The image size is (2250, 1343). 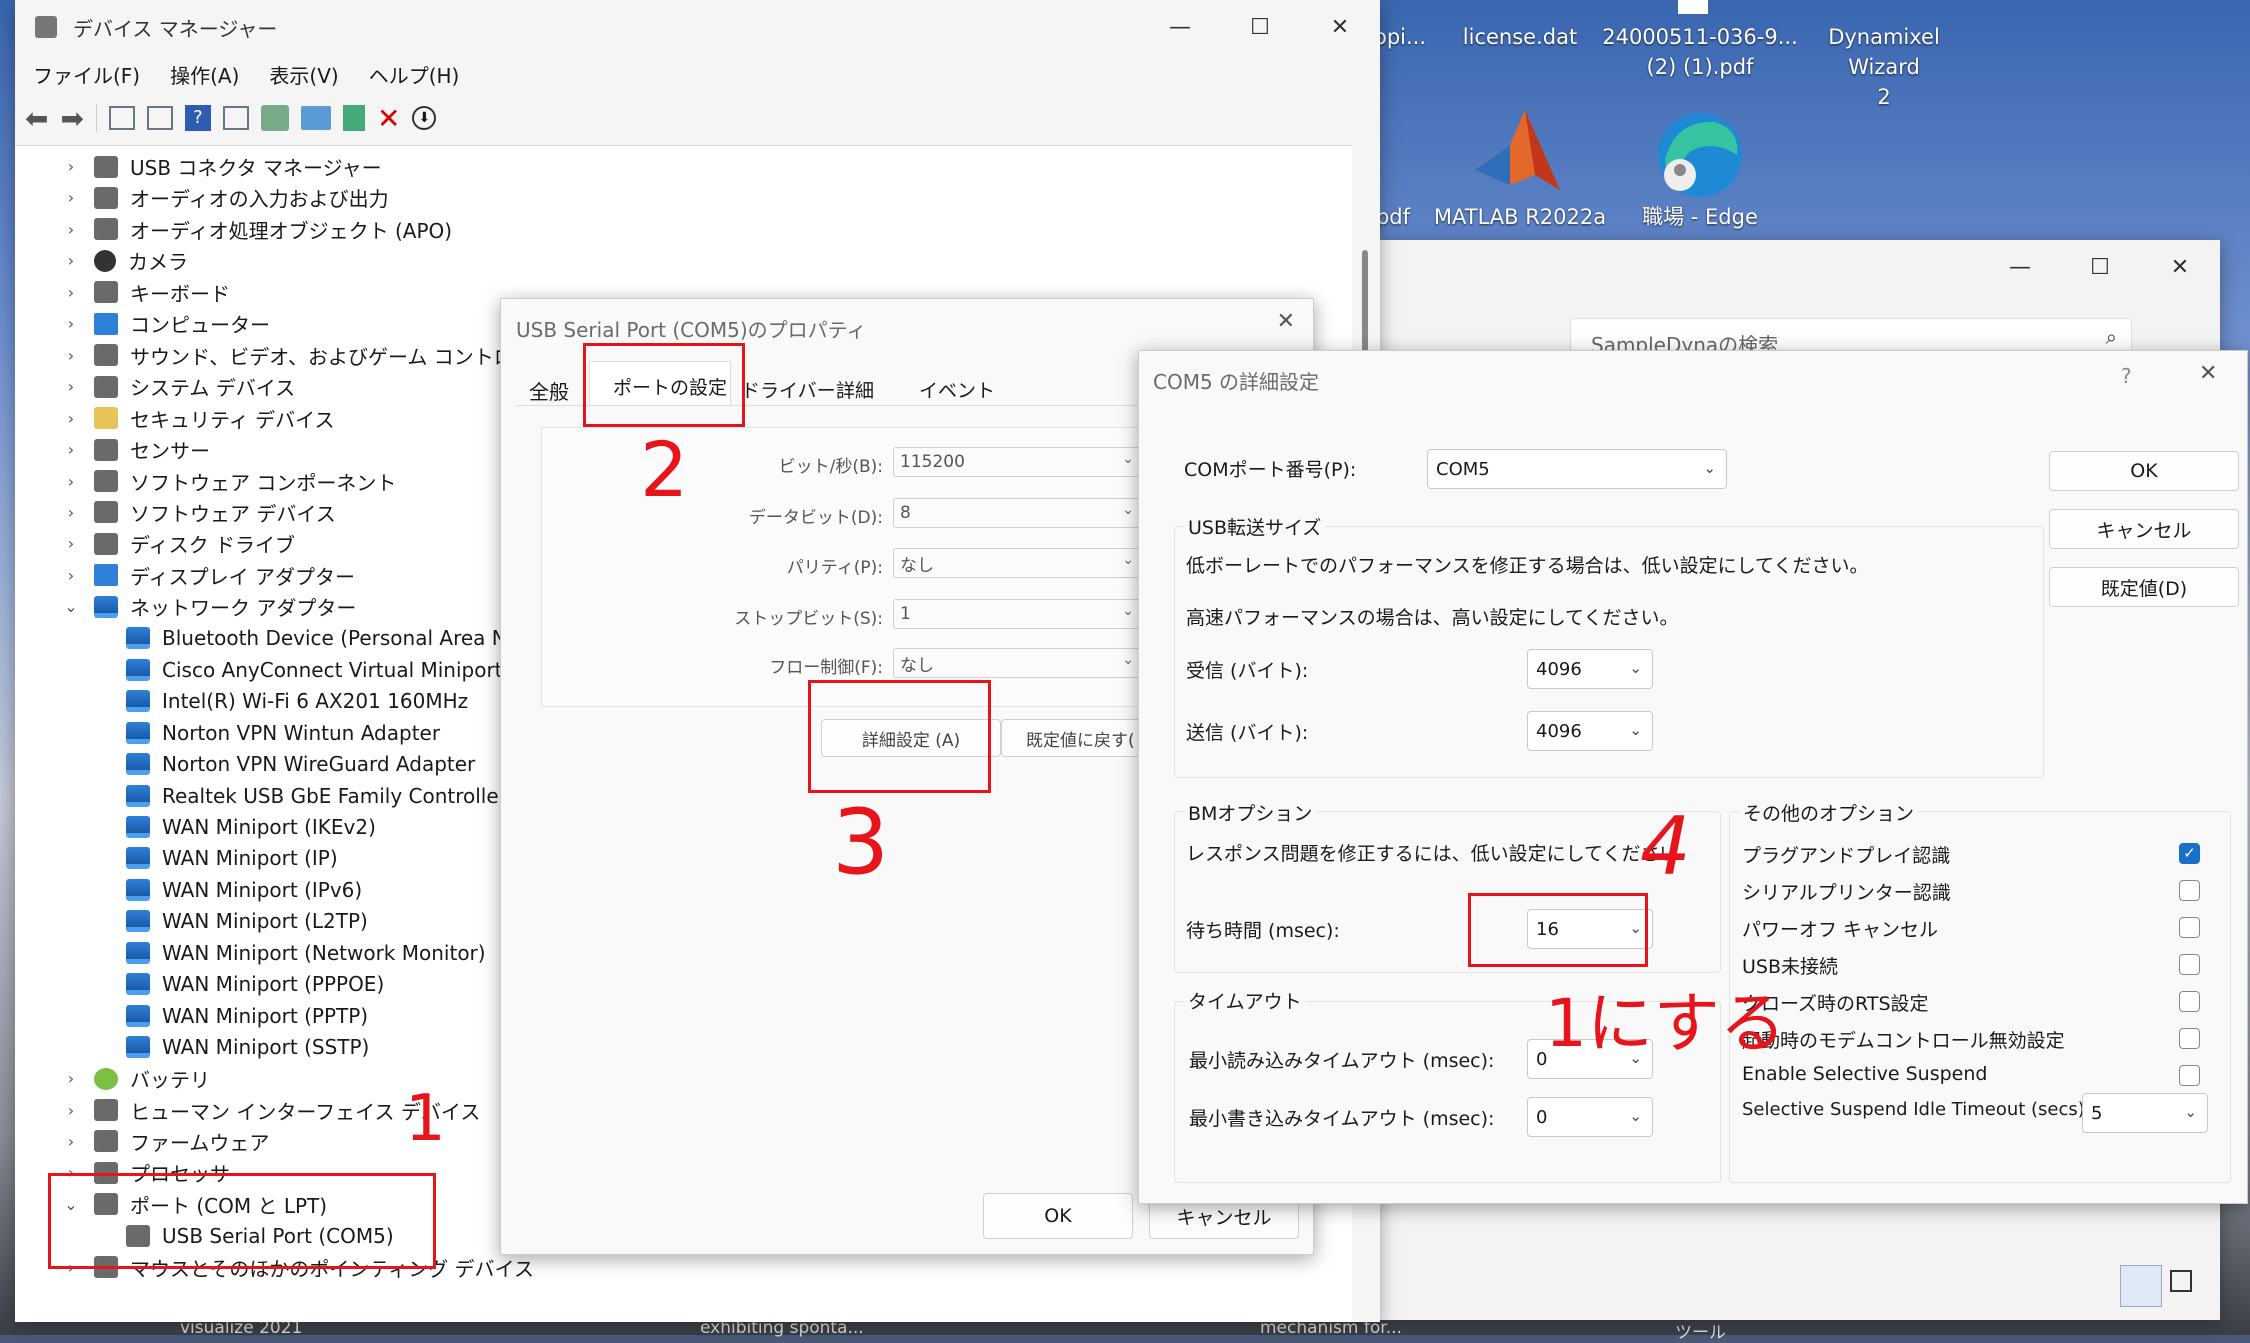 What do you see at coordinates (144, 292) in the screenshot?
I see `tree-category-item: › キーボード` at bounding box center [144, 292].